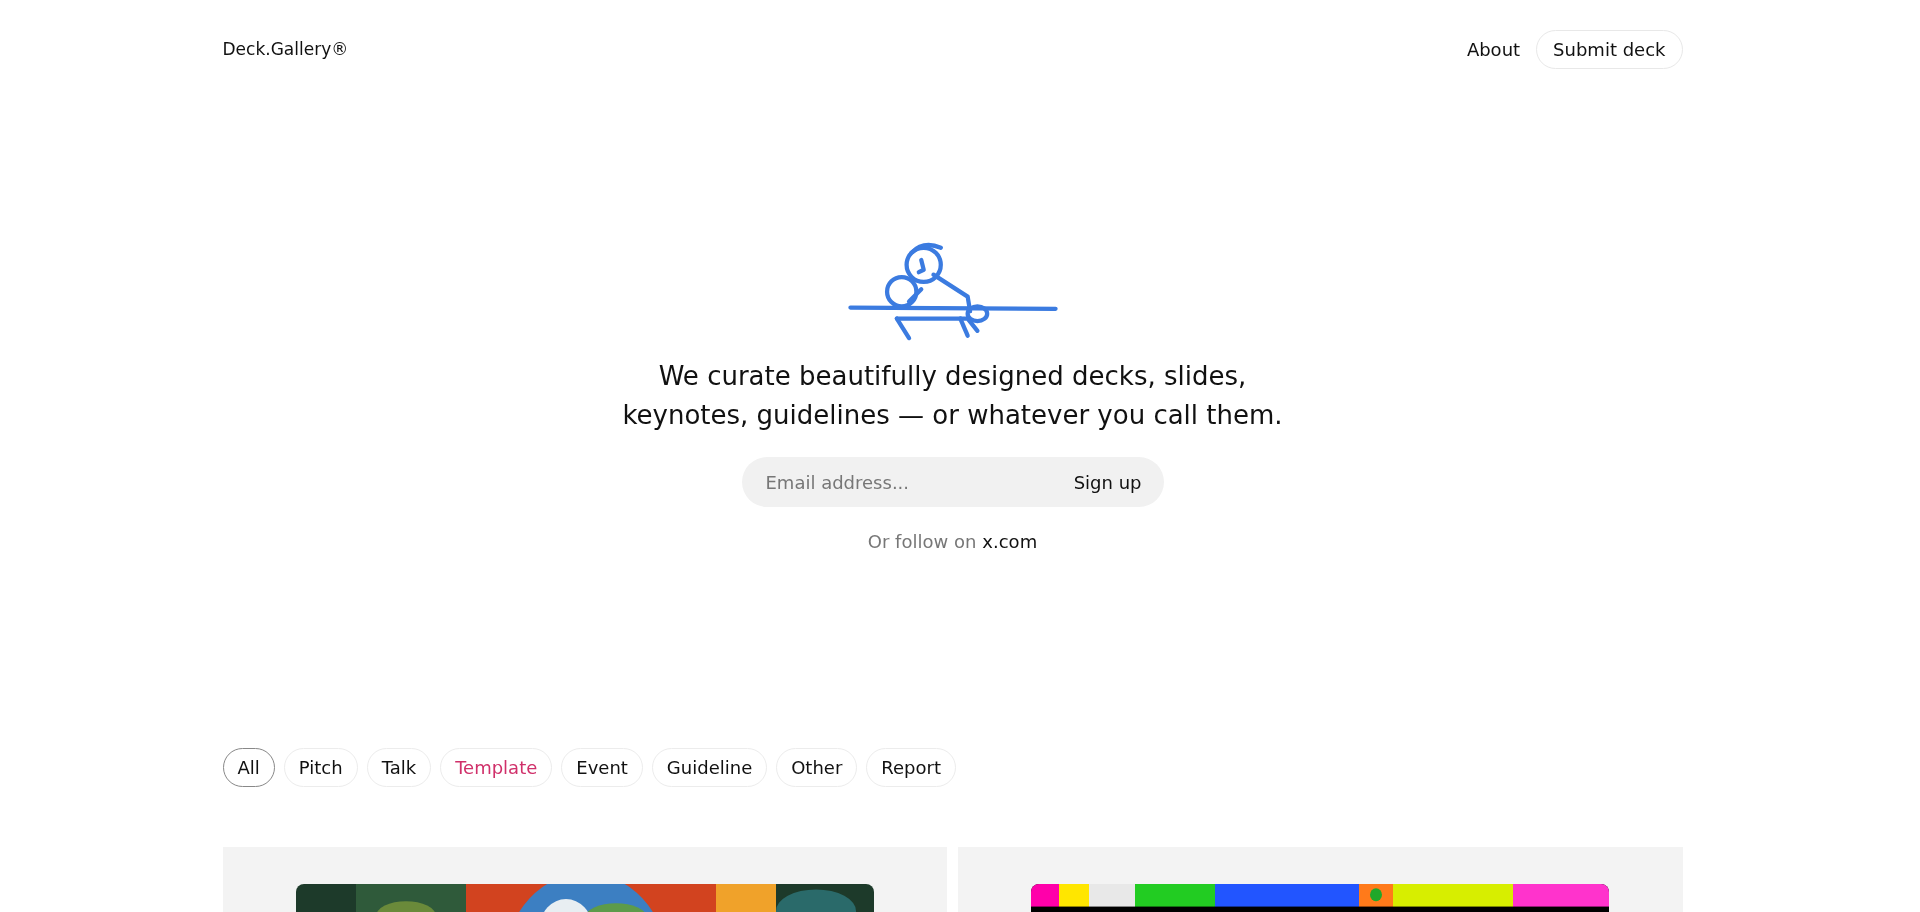  Describe the element at coordinates (911, 767) in the screenshot. I see `filter-tab: Report` at that location.